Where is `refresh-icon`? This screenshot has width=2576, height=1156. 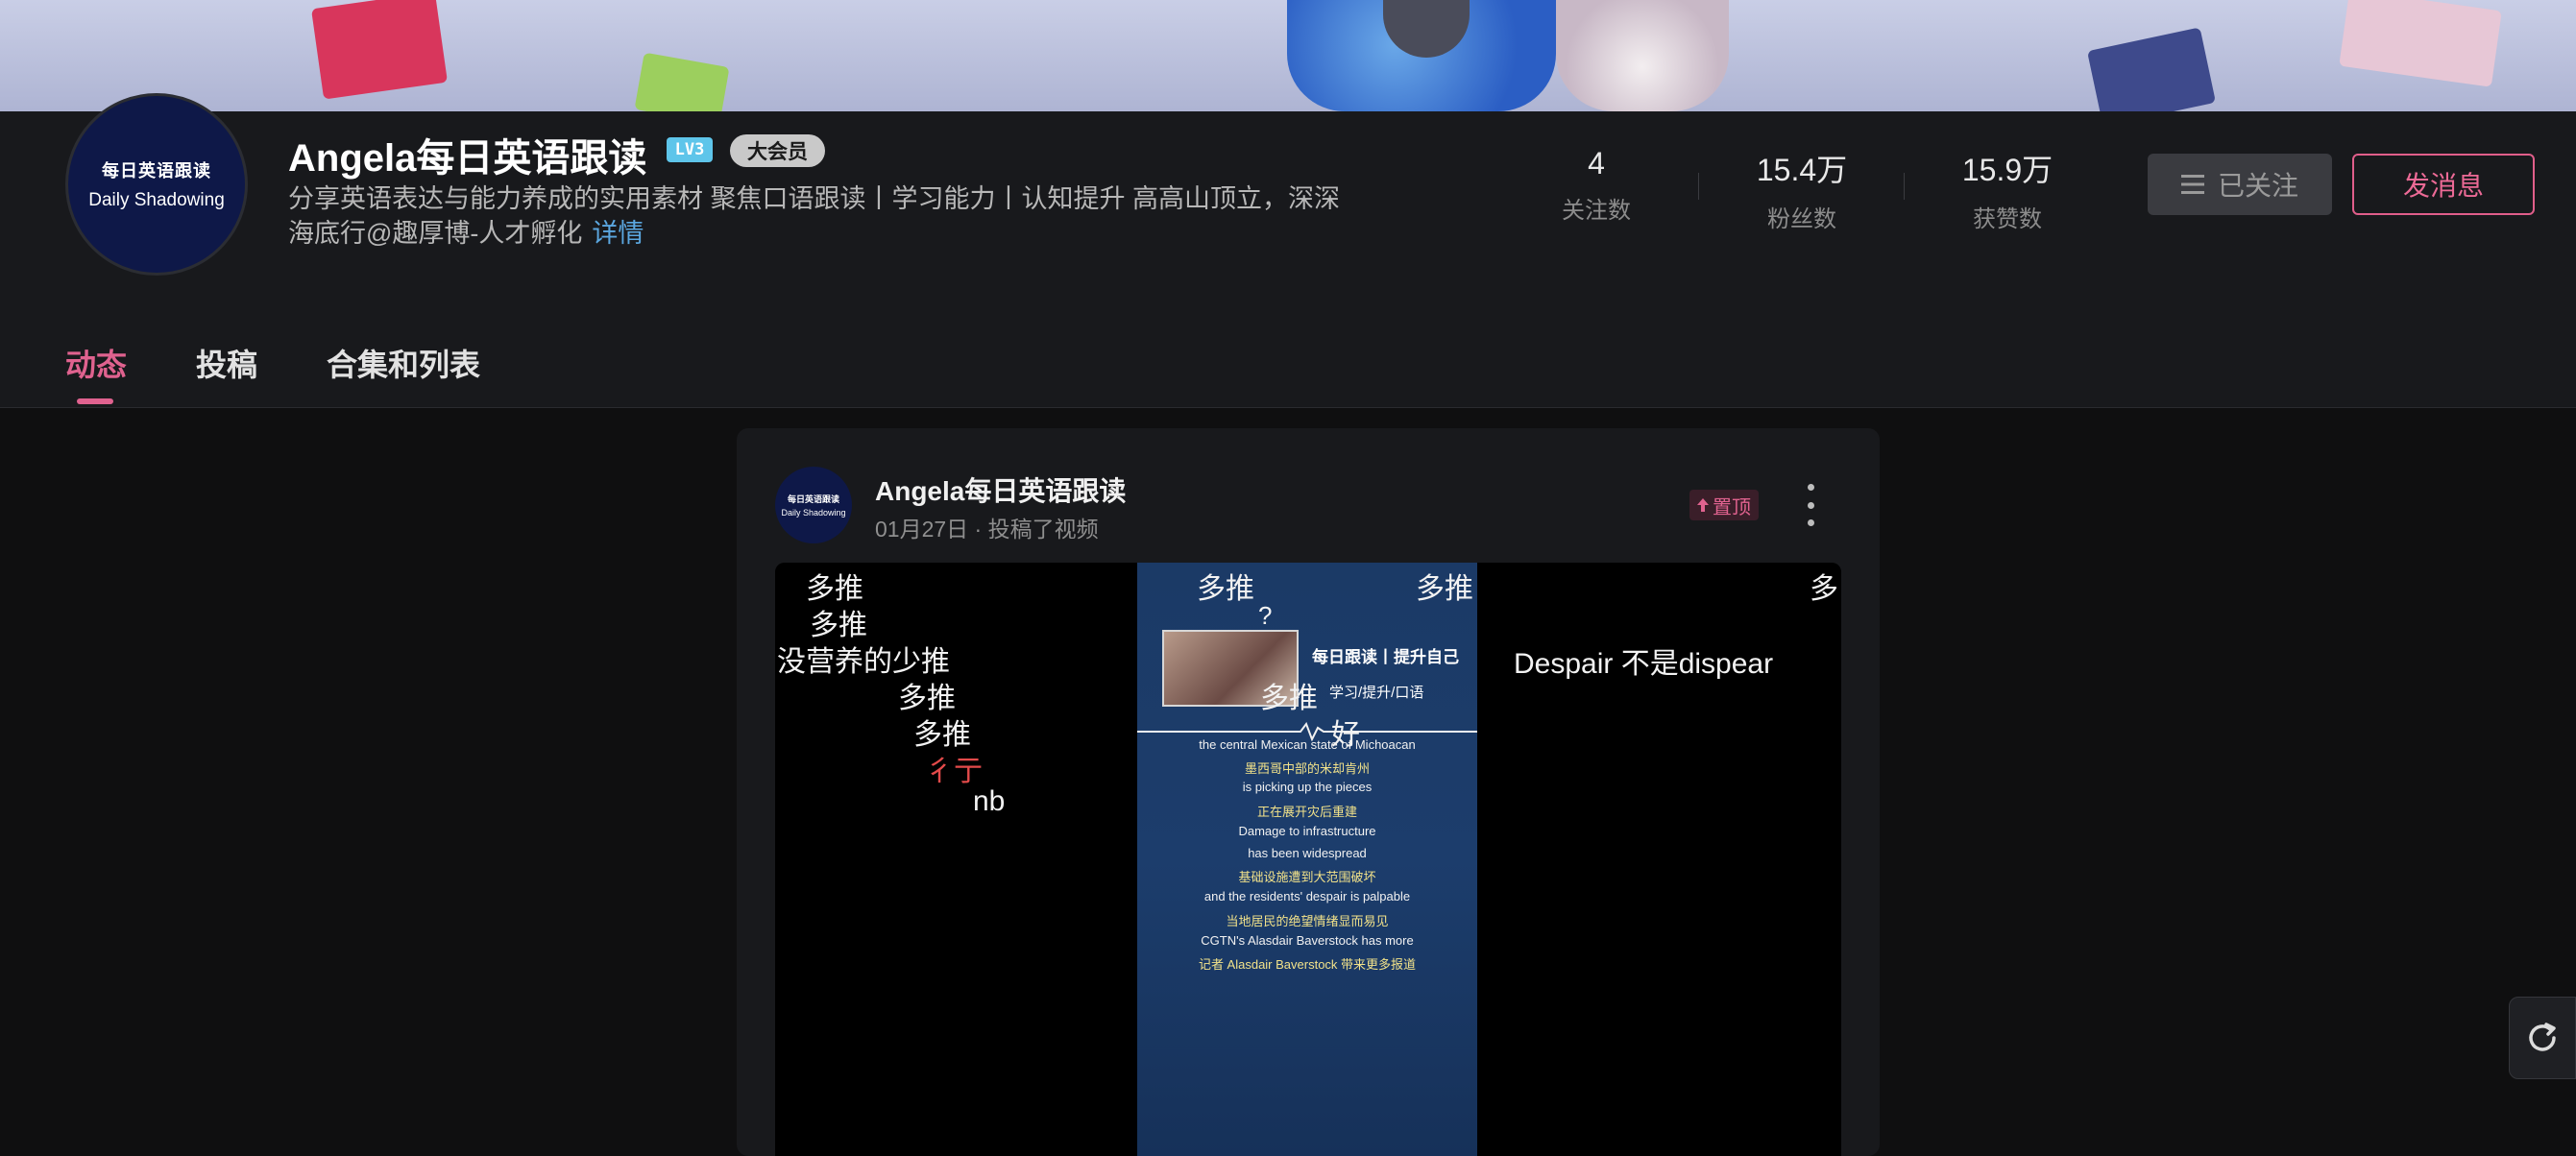
refresh-icon is located at coordinates (2542, 1037).